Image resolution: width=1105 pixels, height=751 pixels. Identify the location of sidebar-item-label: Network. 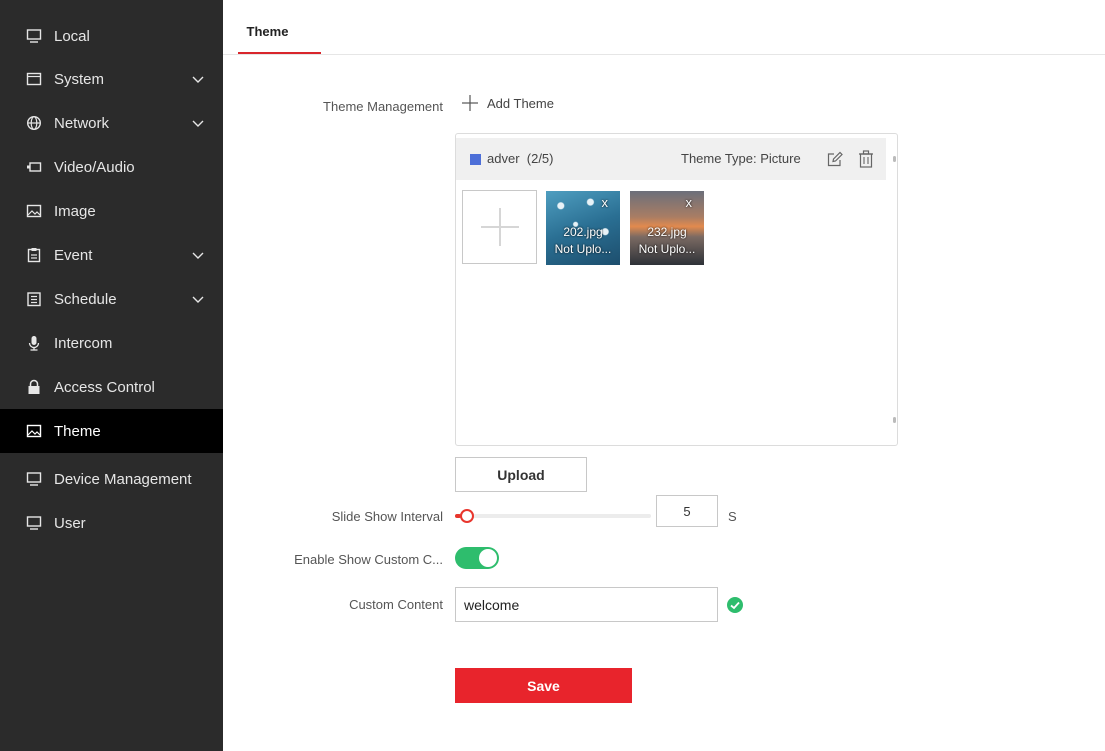
(82, 123).